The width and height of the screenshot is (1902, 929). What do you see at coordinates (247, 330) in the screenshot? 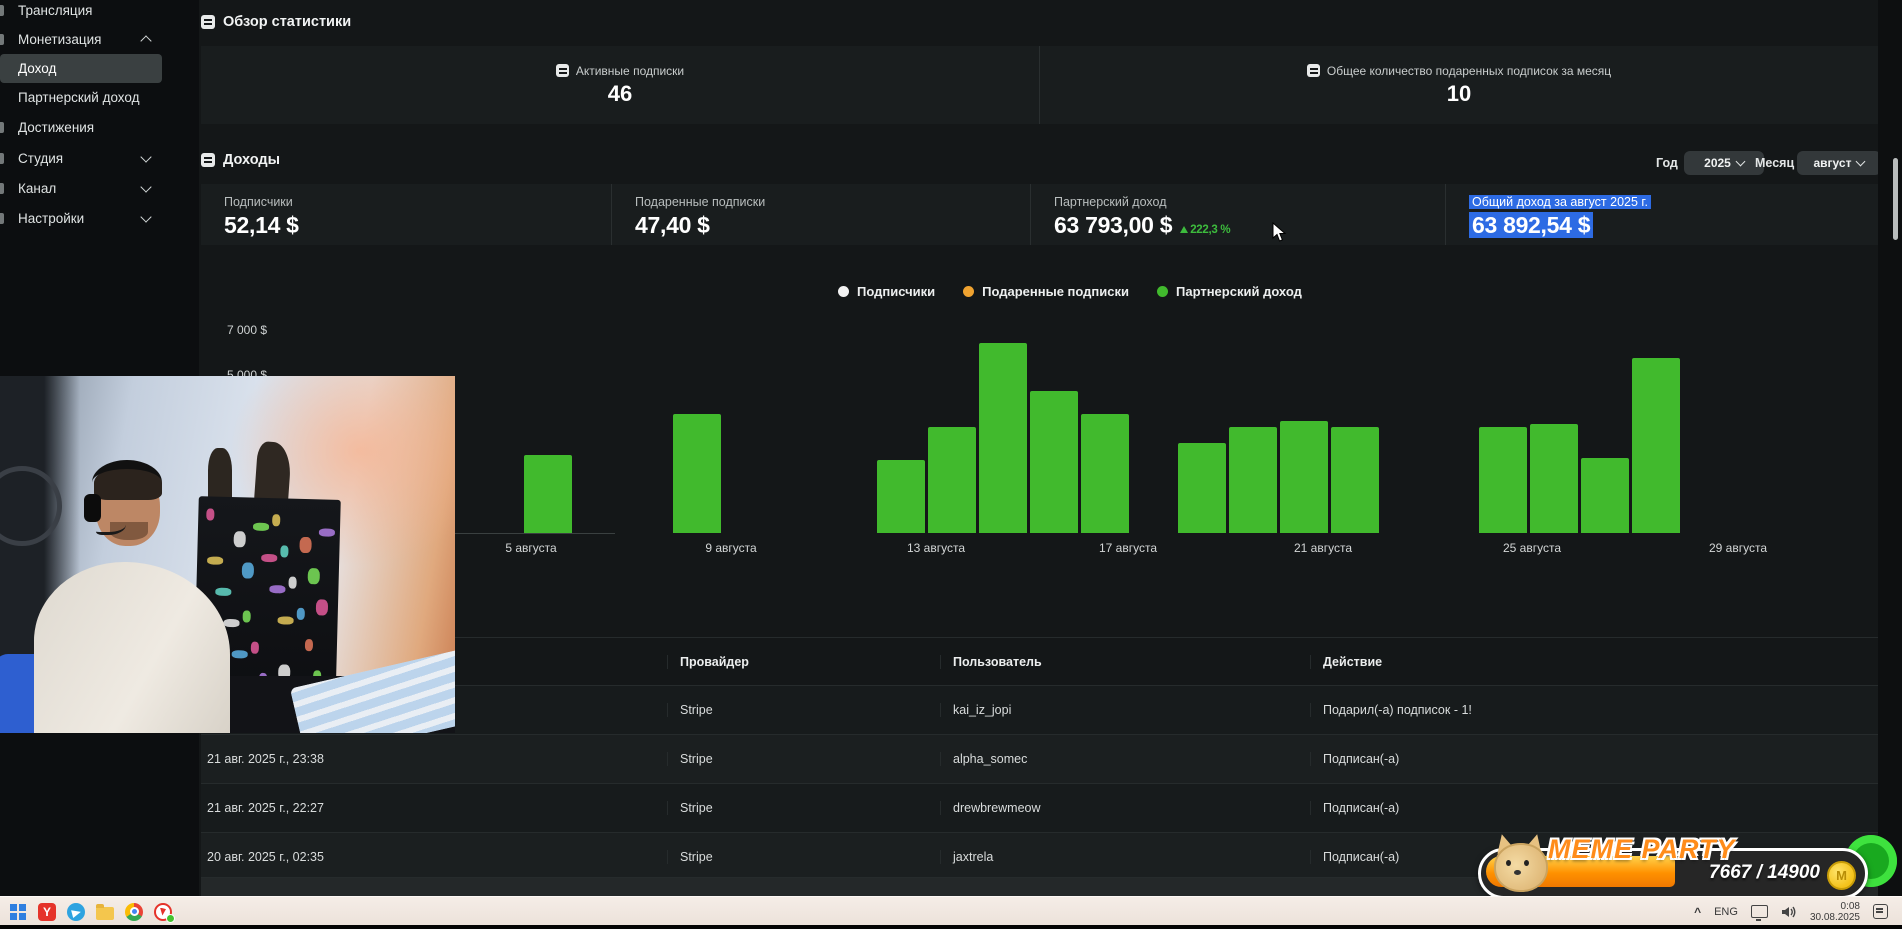
I see `y-axis-label-7000: 7 000 $` at bounding box center [247, 330].